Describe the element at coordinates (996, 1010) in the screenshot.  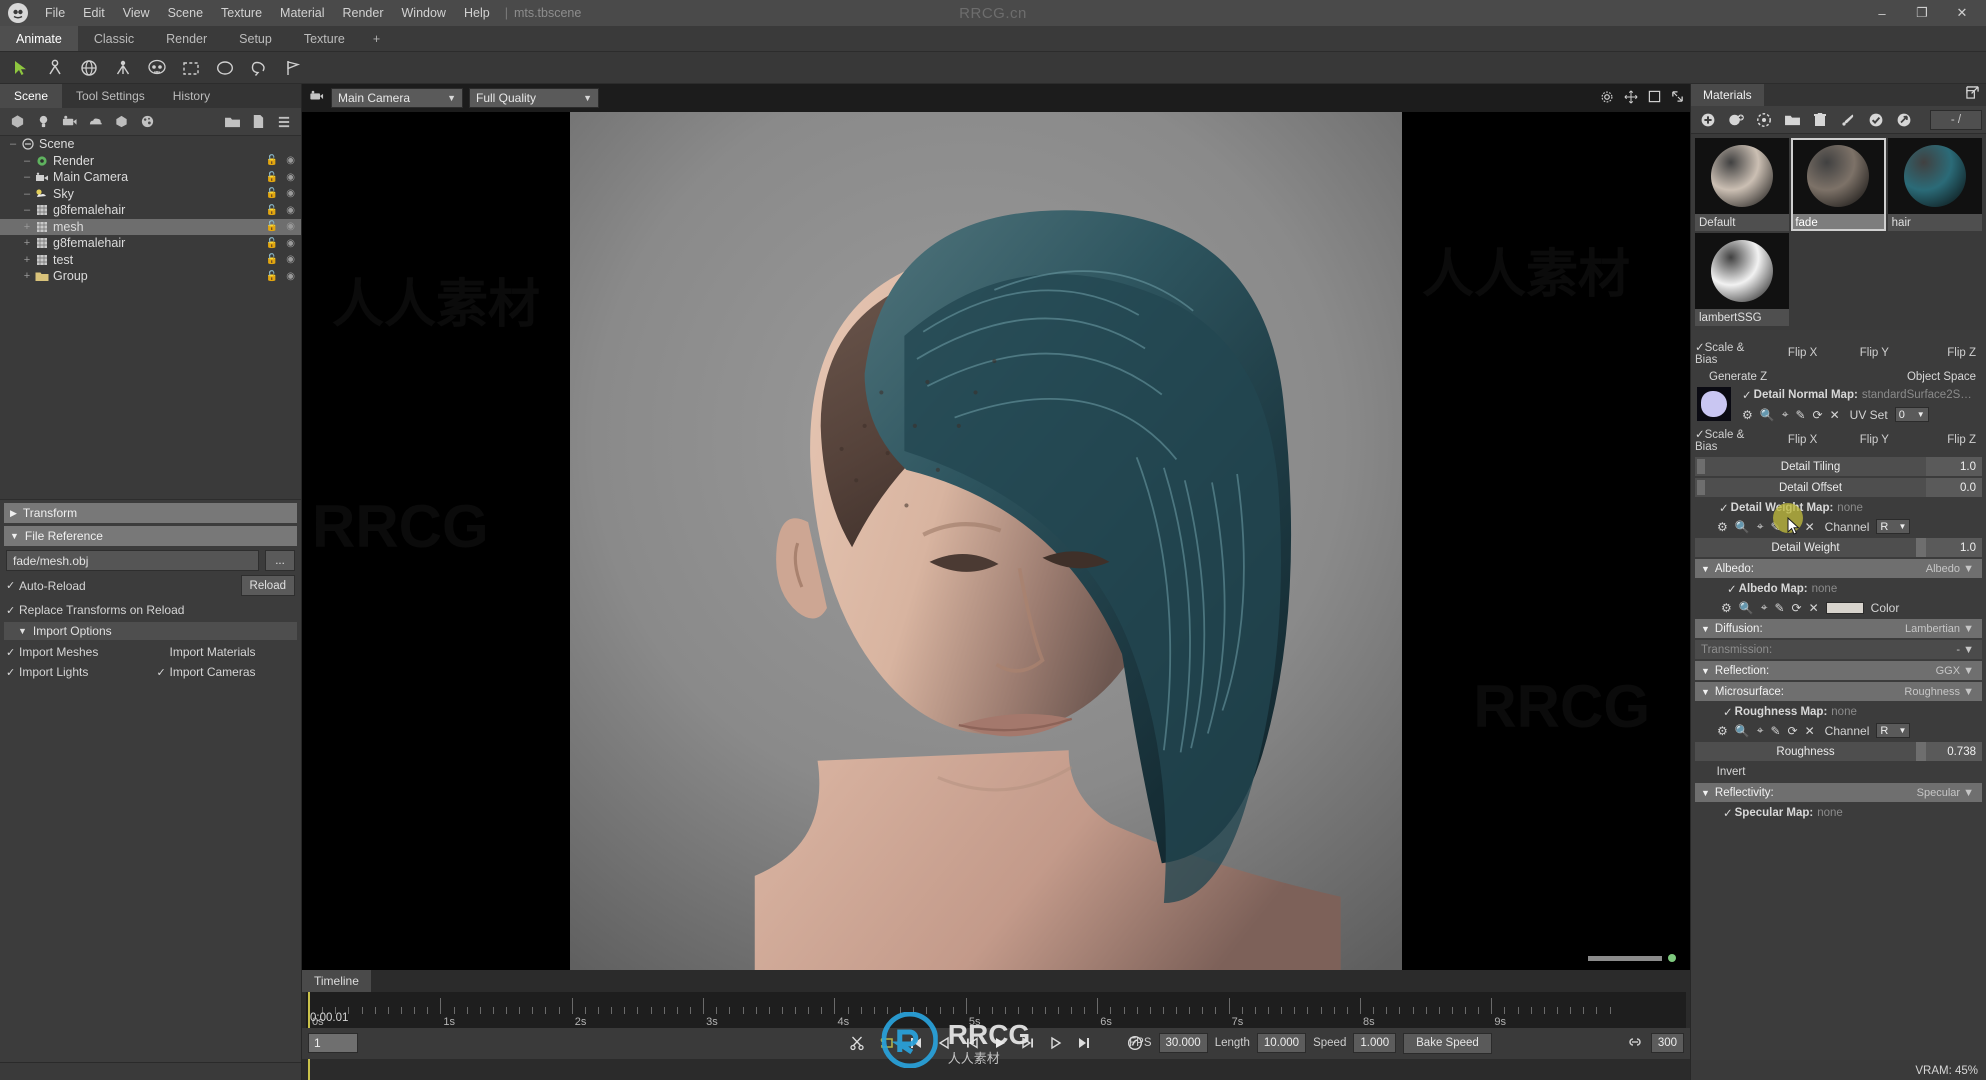
I see `timeline-ruler: 0s 1s 2s 3s 4s 5s 6s 7s 8s 9s 0:00.01` at that location.